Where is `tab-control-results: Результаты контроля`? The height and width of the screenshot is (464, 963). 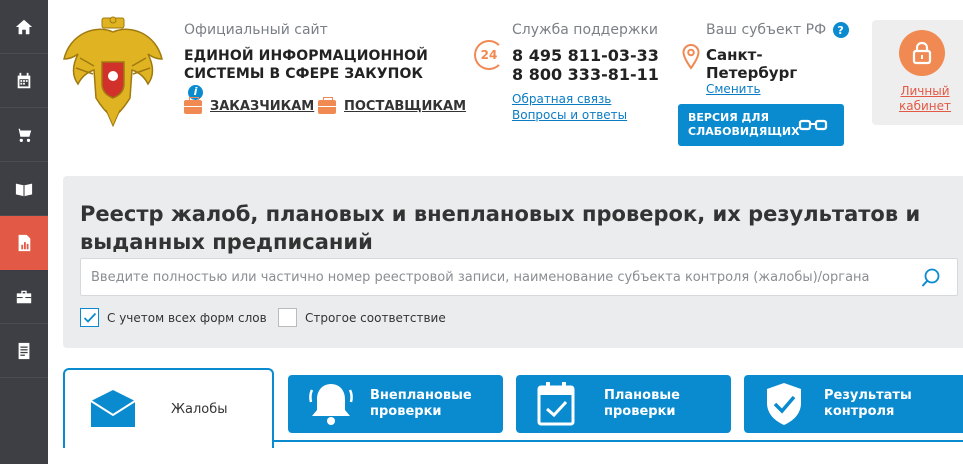 tab-control-results: Результаты контроля is located at coordinates (853, 404).